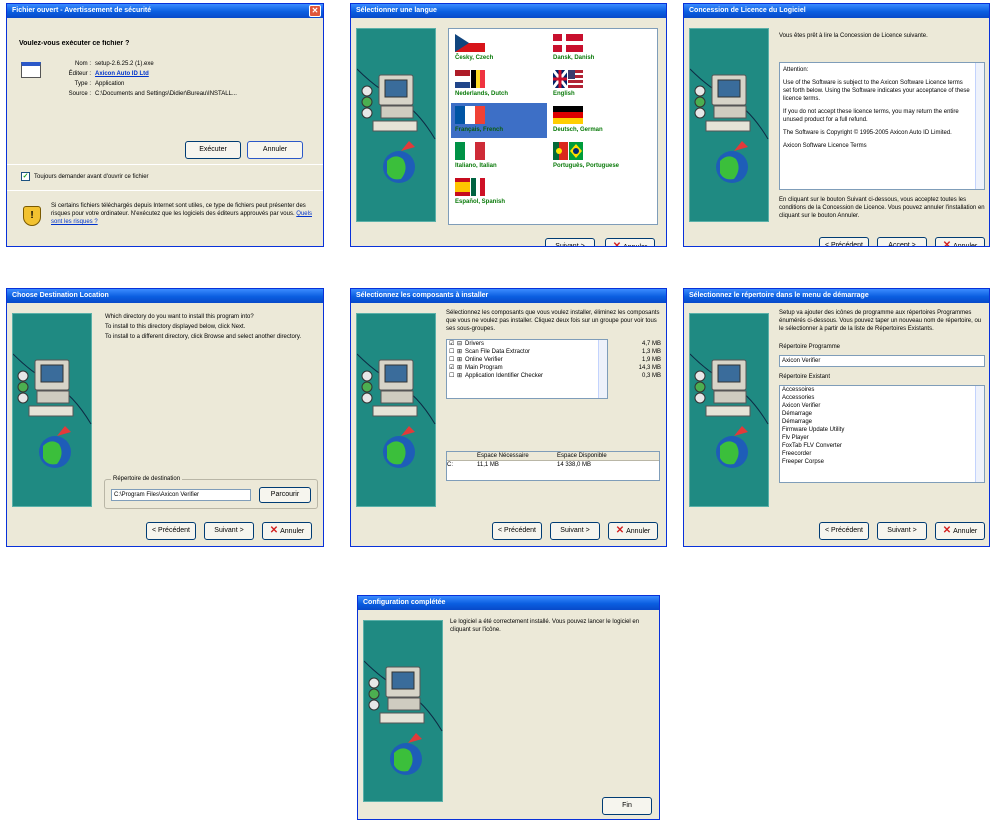 Image resolution: width=993 pixels, height=822 pixels. Describe the element at coordinates (519, 465) in the screenshot. I see `table-row: C: 11,1 MB 14 338,0 MB` at that location.